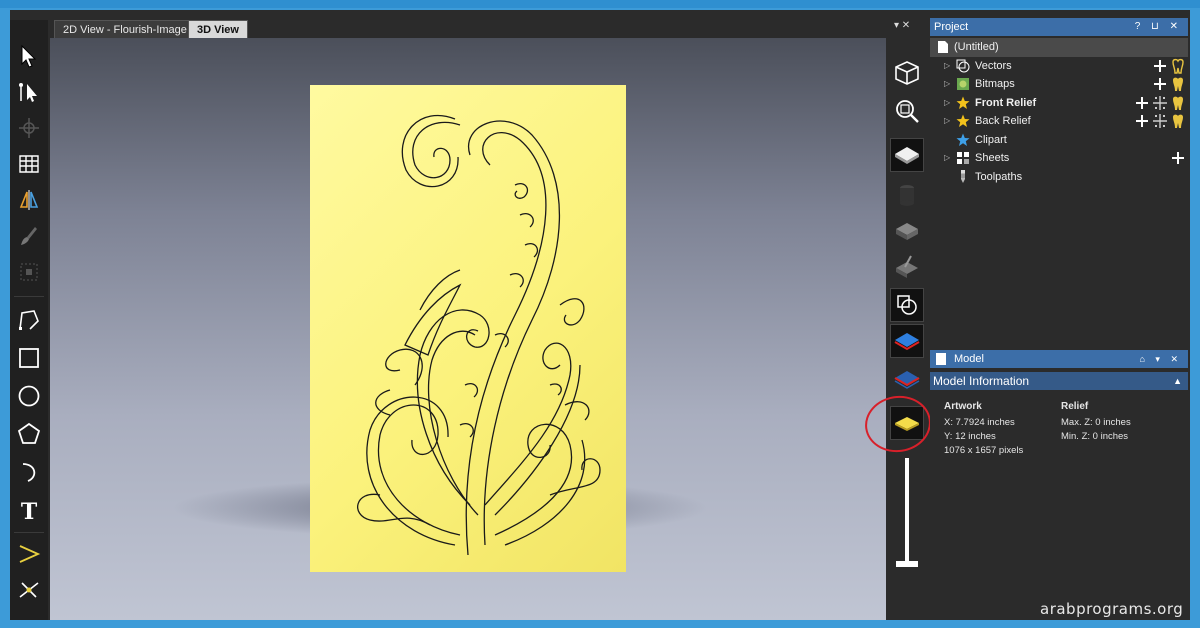 The image size is (1200, 628). What do you see at coordinates (1059, 121) in the screenshot?
I see `tree-item-back-relief: ▷ Back Relief` at bounding box center [1059, 121].